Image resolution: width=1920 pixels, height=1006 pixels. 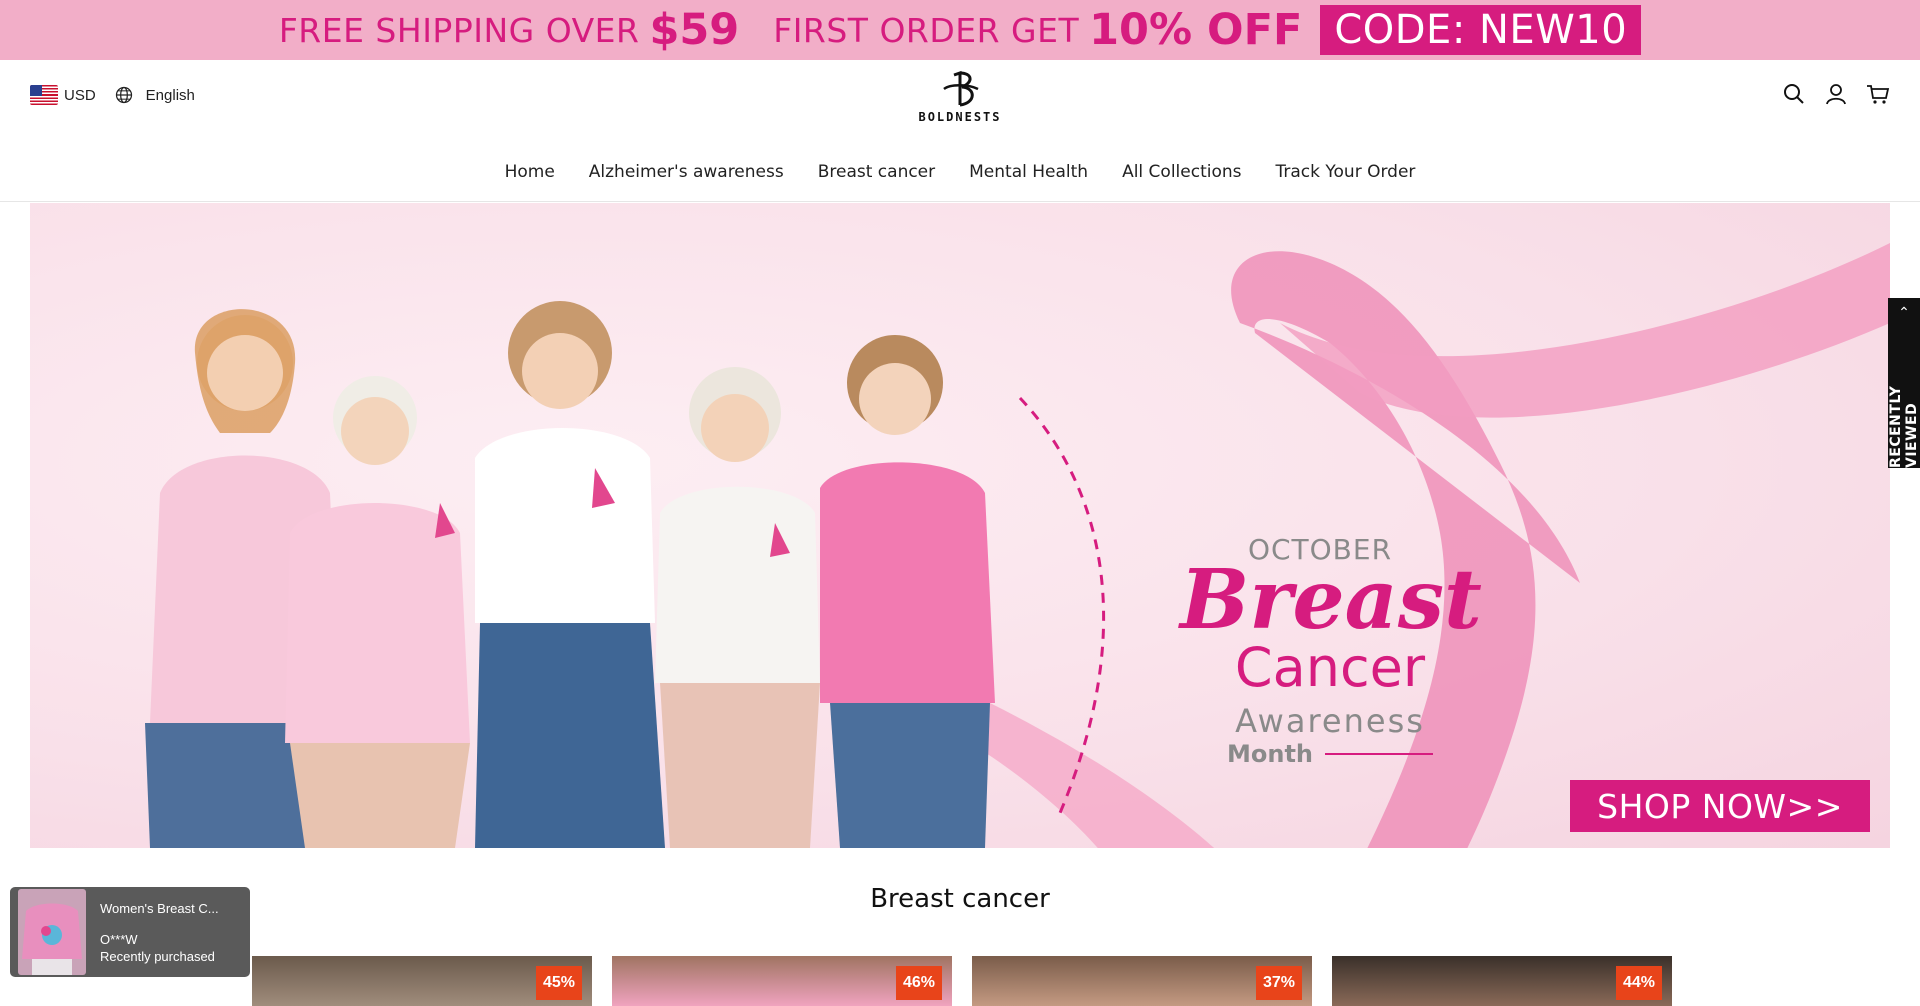 I want to click on hero-breast: Breast, so click(x=1331, y=600).